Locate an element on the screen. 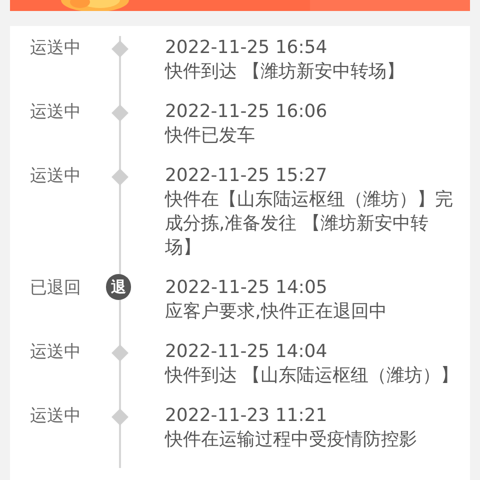 The height and width of the screenshot is (480, 480). event-description: 快件在【山东陆运枢纽（潍坊）】完成分拣,准备发往 【潍坊新安中转场】 is located at coordinates (309, 224).